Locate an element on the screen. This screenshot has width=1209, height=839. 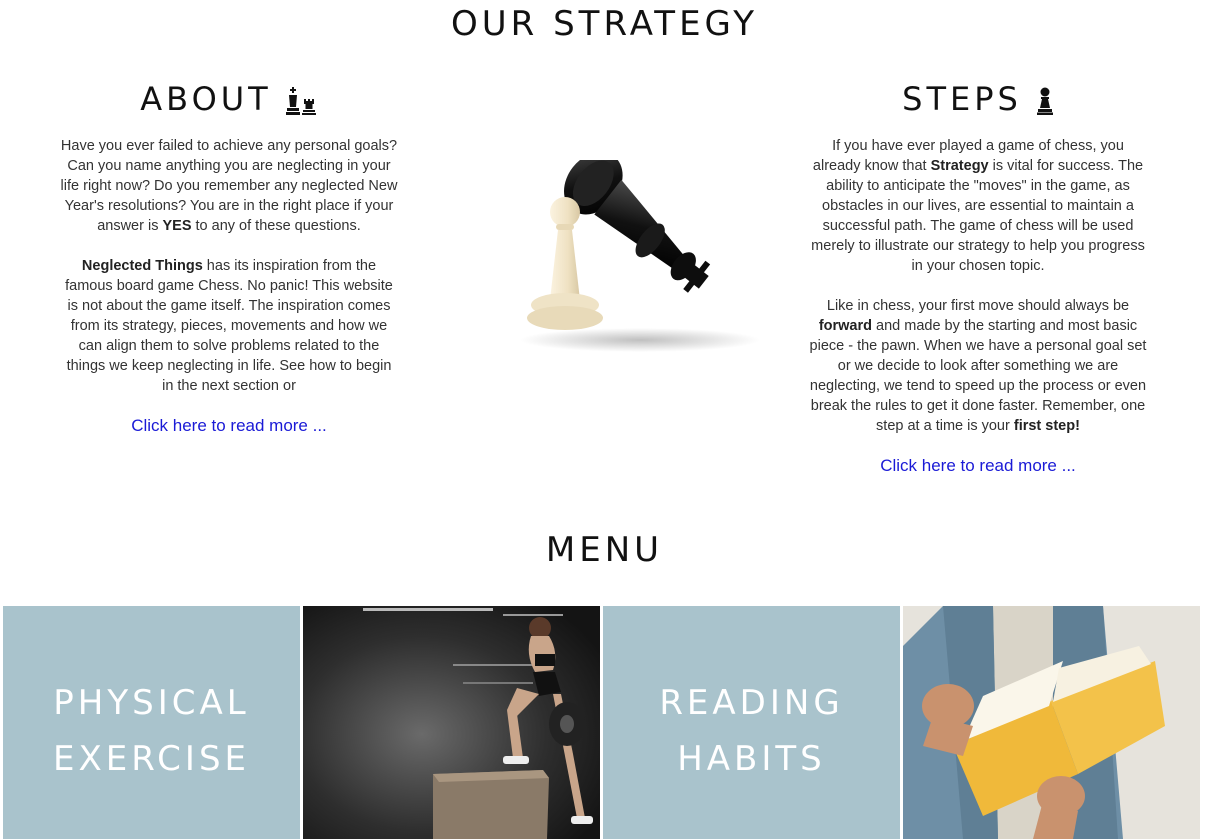
chess-pieces-image is located at coordinates (630, 256).